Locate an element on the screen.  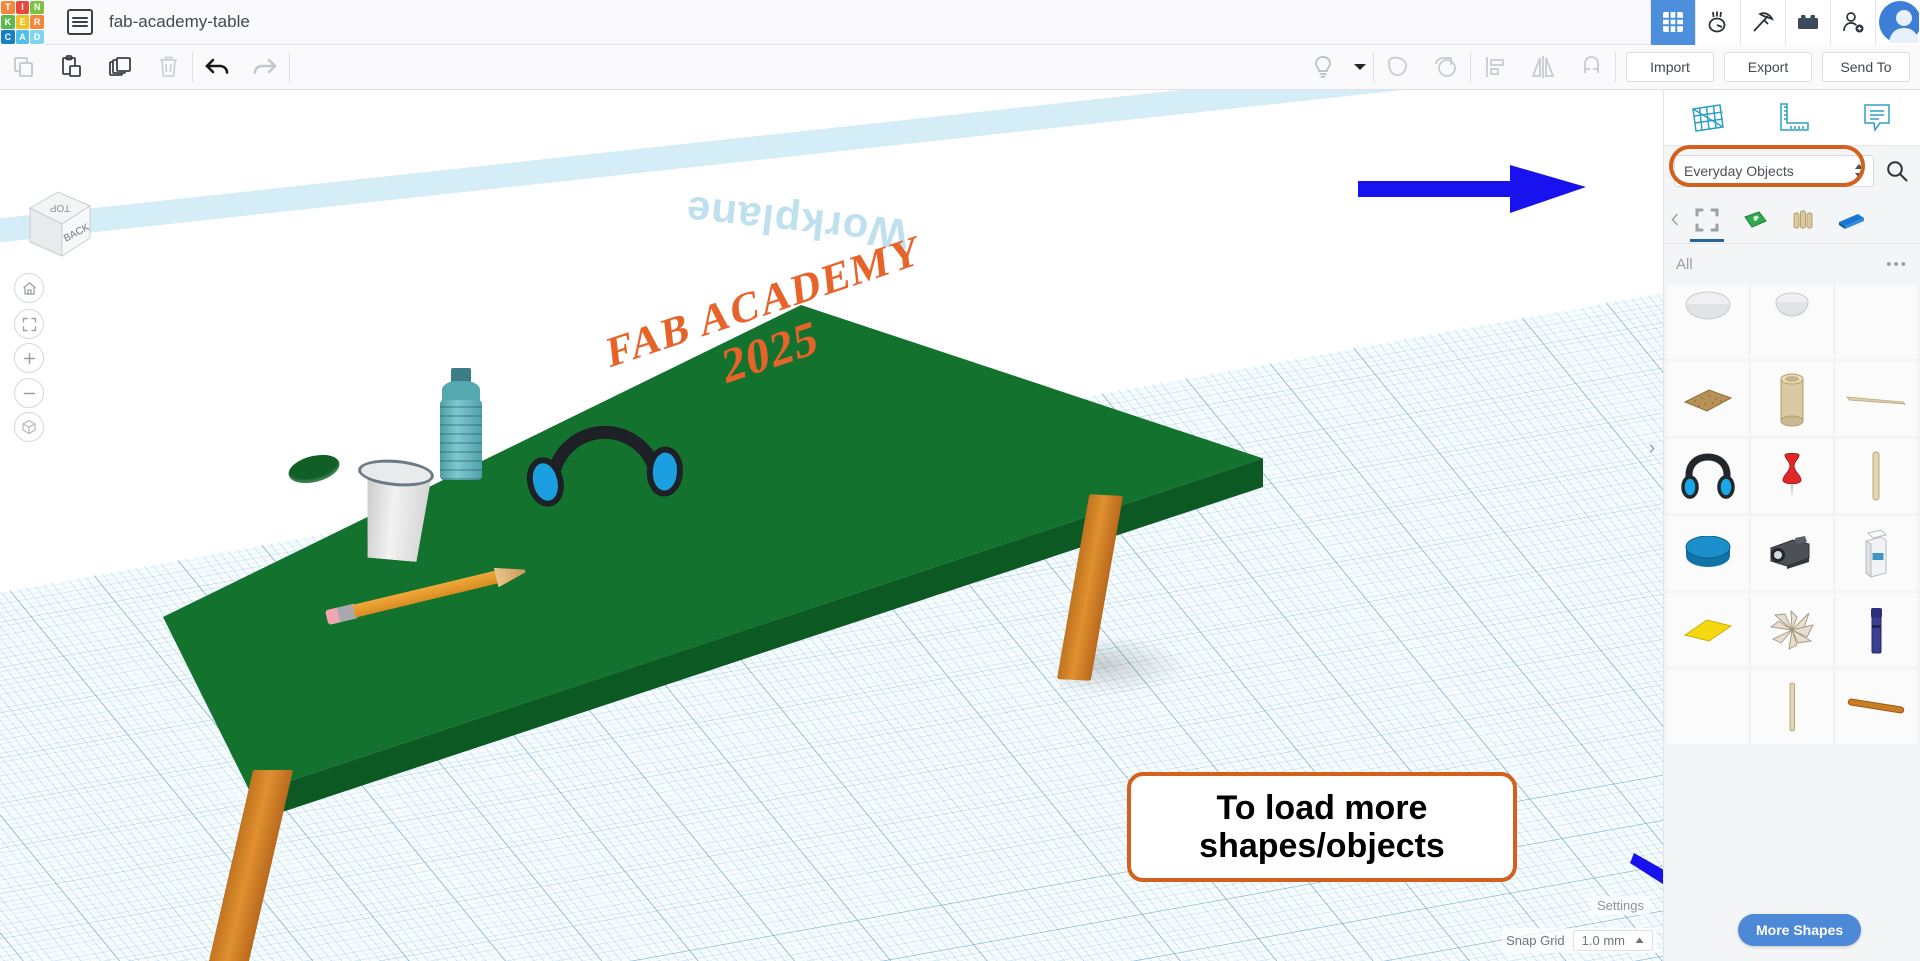
chevron-up-icon is located at coordinates (1639, 940).